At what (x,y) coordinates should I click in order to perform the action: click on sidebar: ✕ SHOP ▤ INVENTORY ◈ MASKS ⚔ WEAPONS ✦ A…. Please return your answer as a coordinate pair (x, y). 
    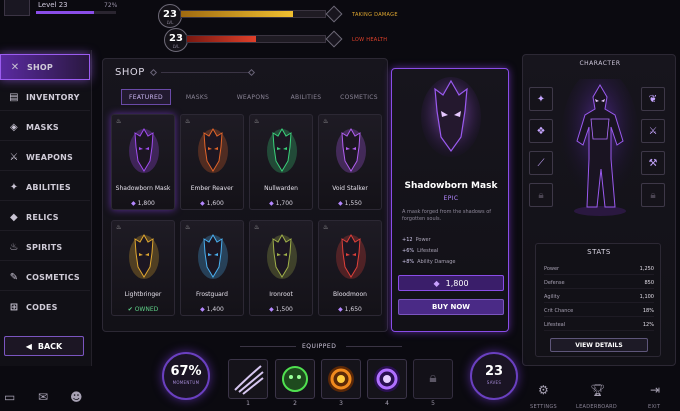
    Looking at the image, I should click on (46, 208).